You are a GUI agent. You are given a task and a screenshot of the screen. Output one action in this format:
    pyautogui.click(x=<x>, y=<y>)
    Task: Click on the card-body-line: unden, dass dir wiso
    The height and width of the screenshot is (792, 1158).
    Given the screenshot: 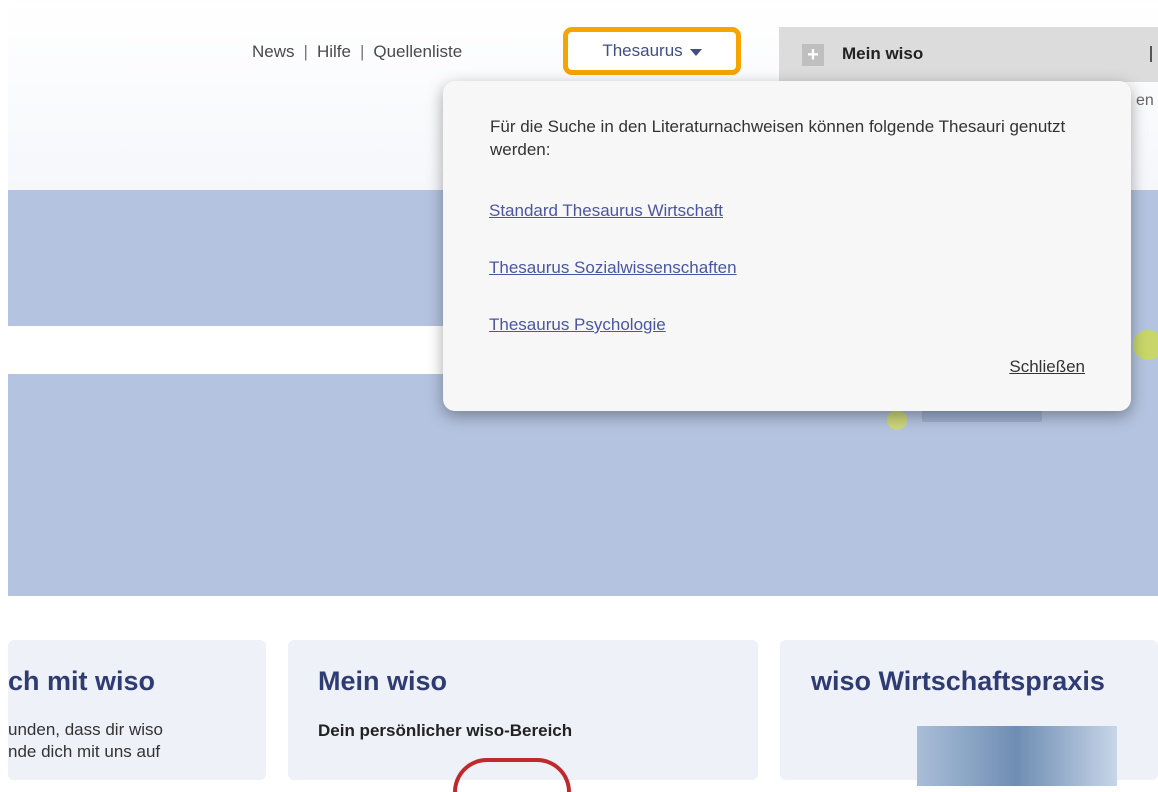 What is the action you would take?
    pyautogui.click(x=85, y=729)
    